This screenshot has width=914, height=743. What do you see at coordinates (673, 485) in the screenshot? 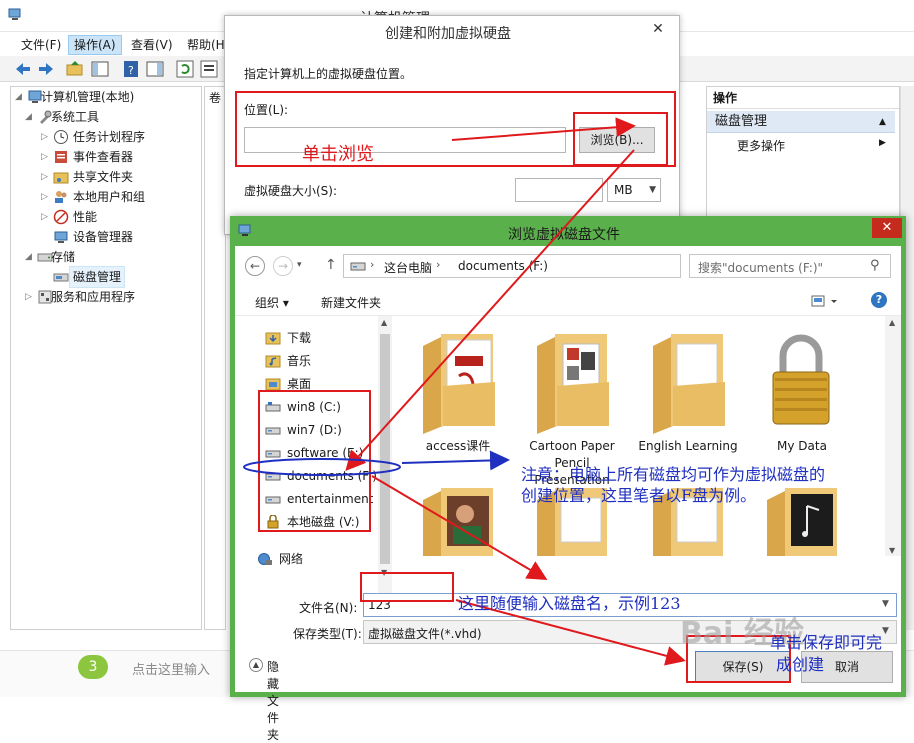
I see `annotation-note: 注意：电脑上所有磁盘均可作为虚拟磁盘的 创建位置，这里笔者以F盘为例。` at bounding box center [673, 485].